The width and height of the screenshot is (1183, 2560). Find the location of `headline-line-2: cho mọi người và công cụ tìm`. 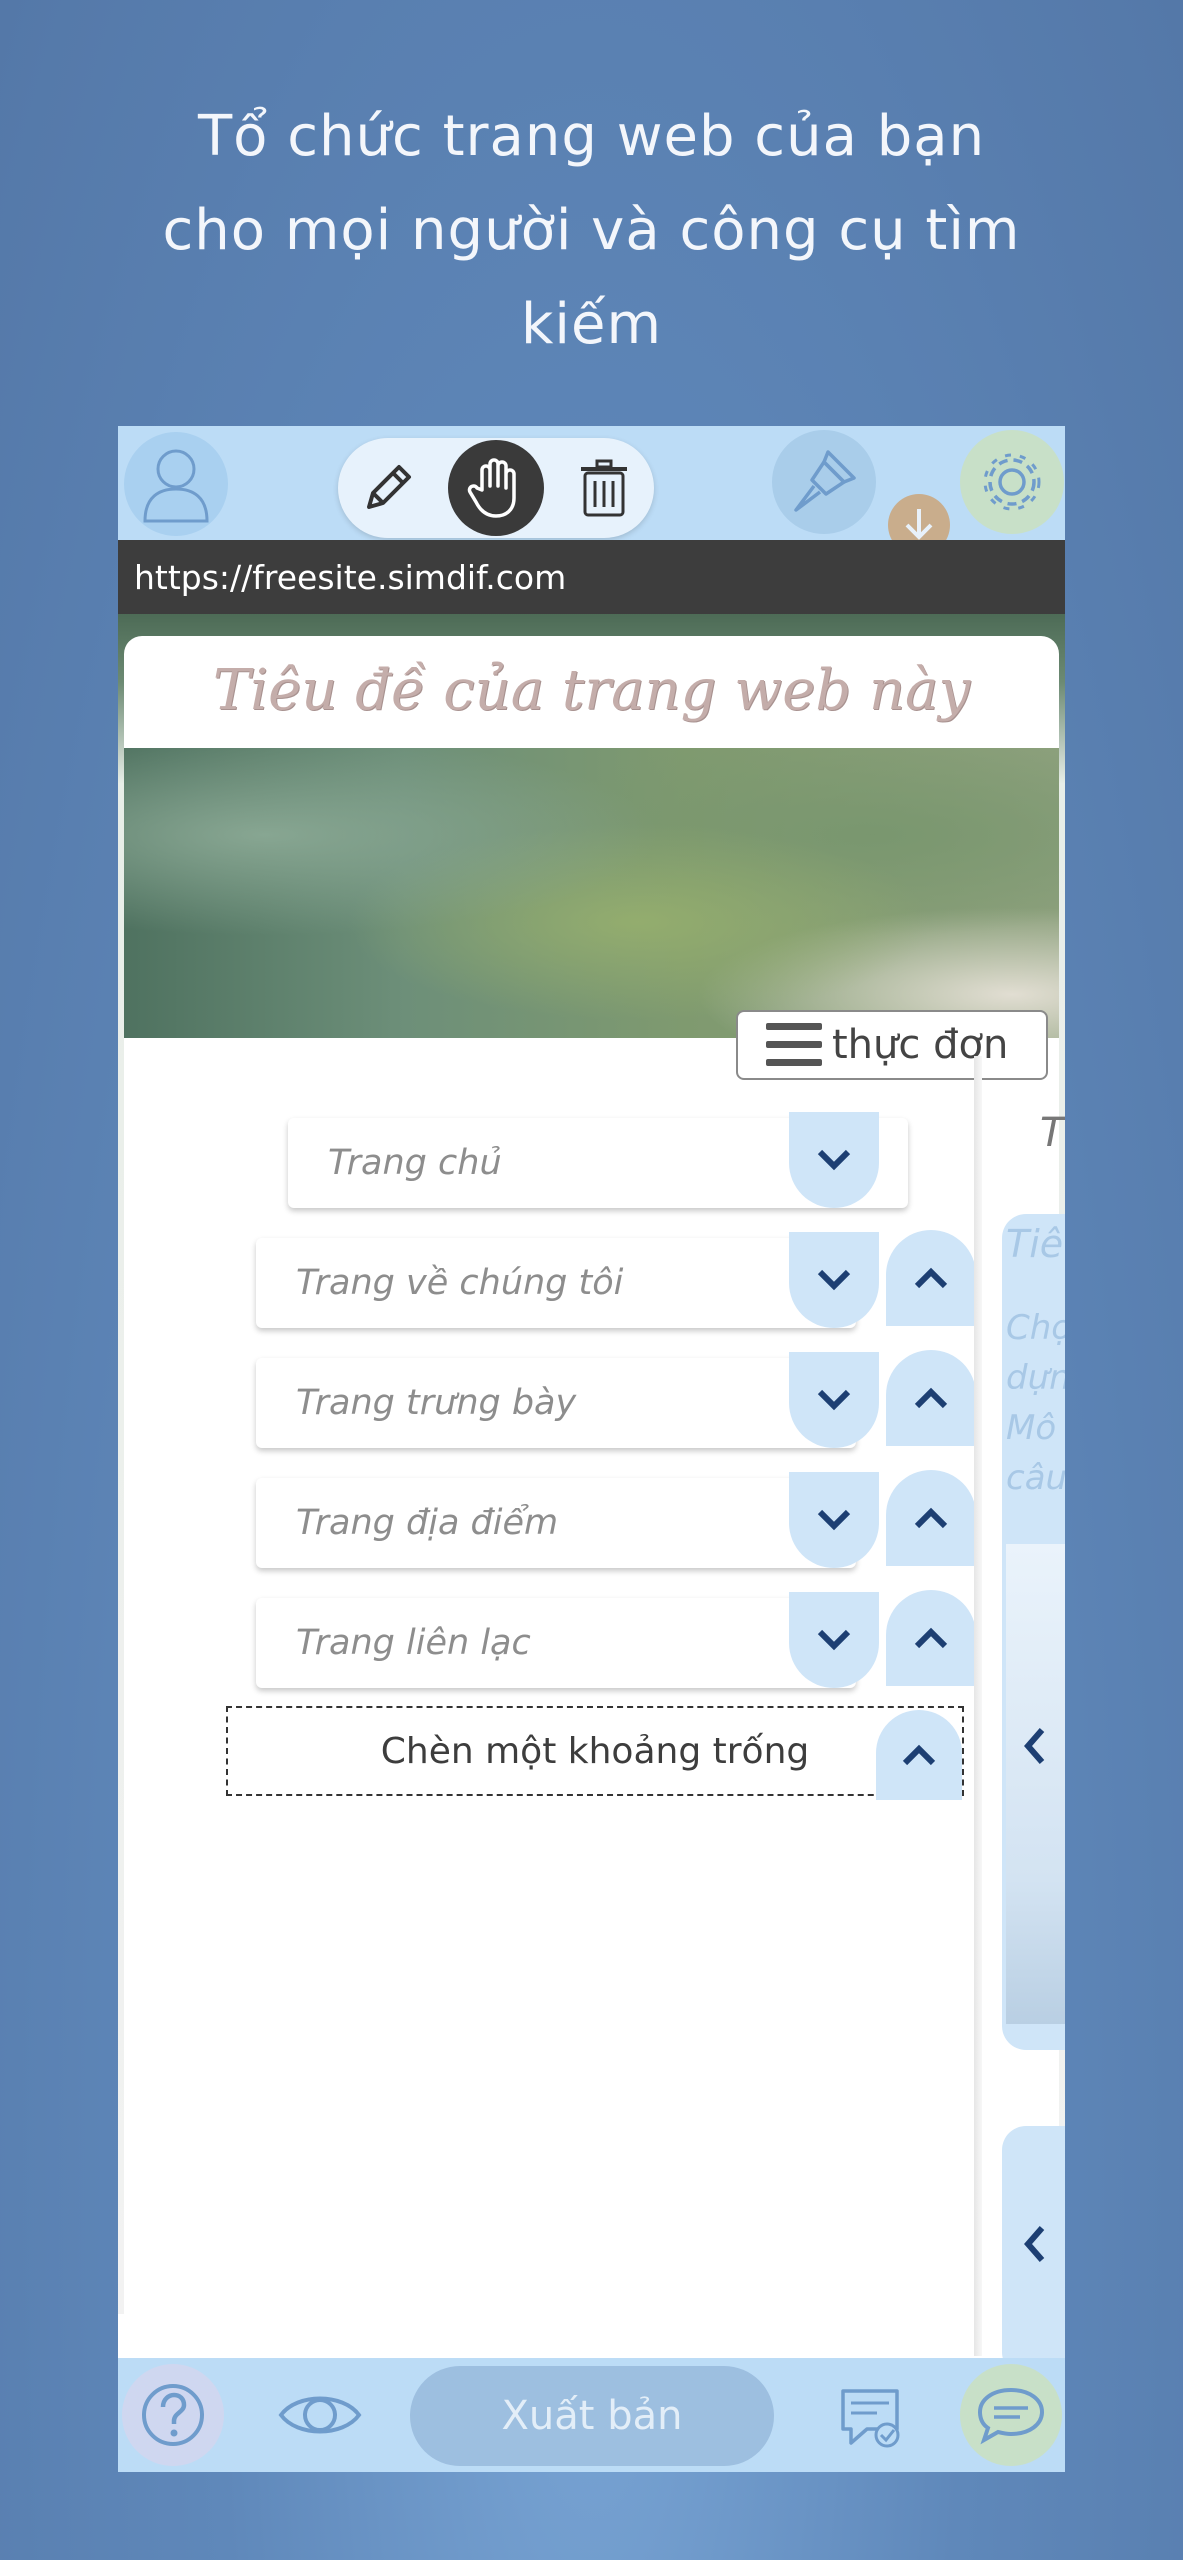

headline-line-2: cho mọi người và công cụ tìm is located at coordinates (591, 230).